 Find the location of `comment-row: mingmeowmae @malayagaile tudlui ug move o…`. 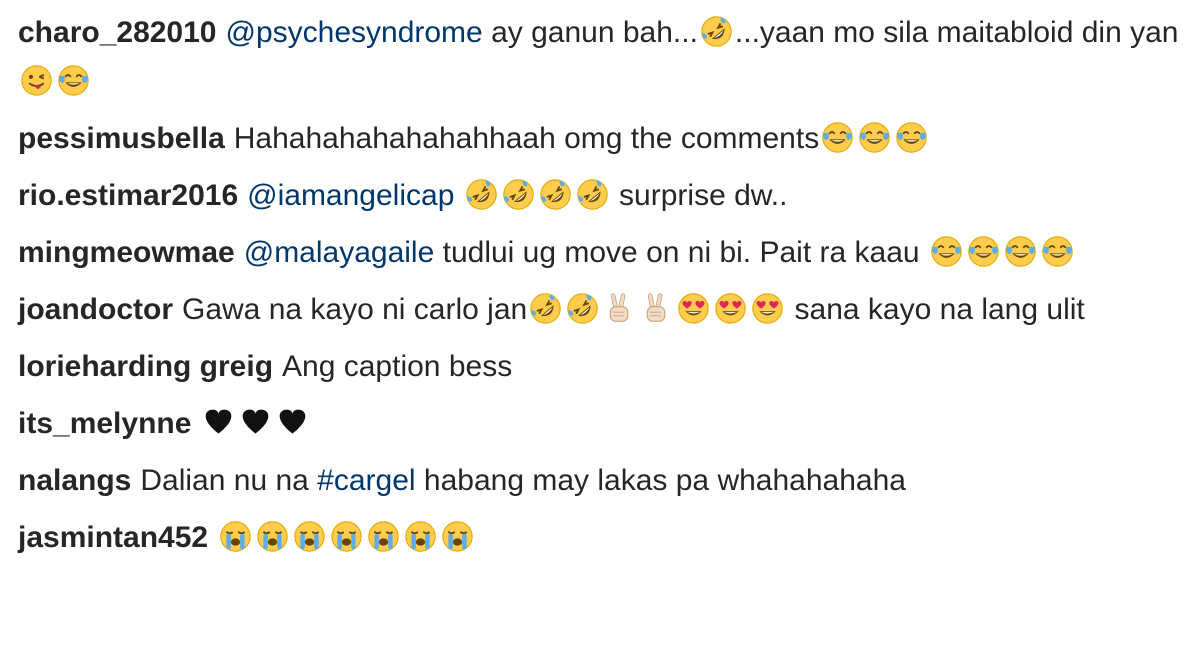

comment-row: mingmeowmae @malayagaile tudlui ug move o… is located at coordinates (603, 252).